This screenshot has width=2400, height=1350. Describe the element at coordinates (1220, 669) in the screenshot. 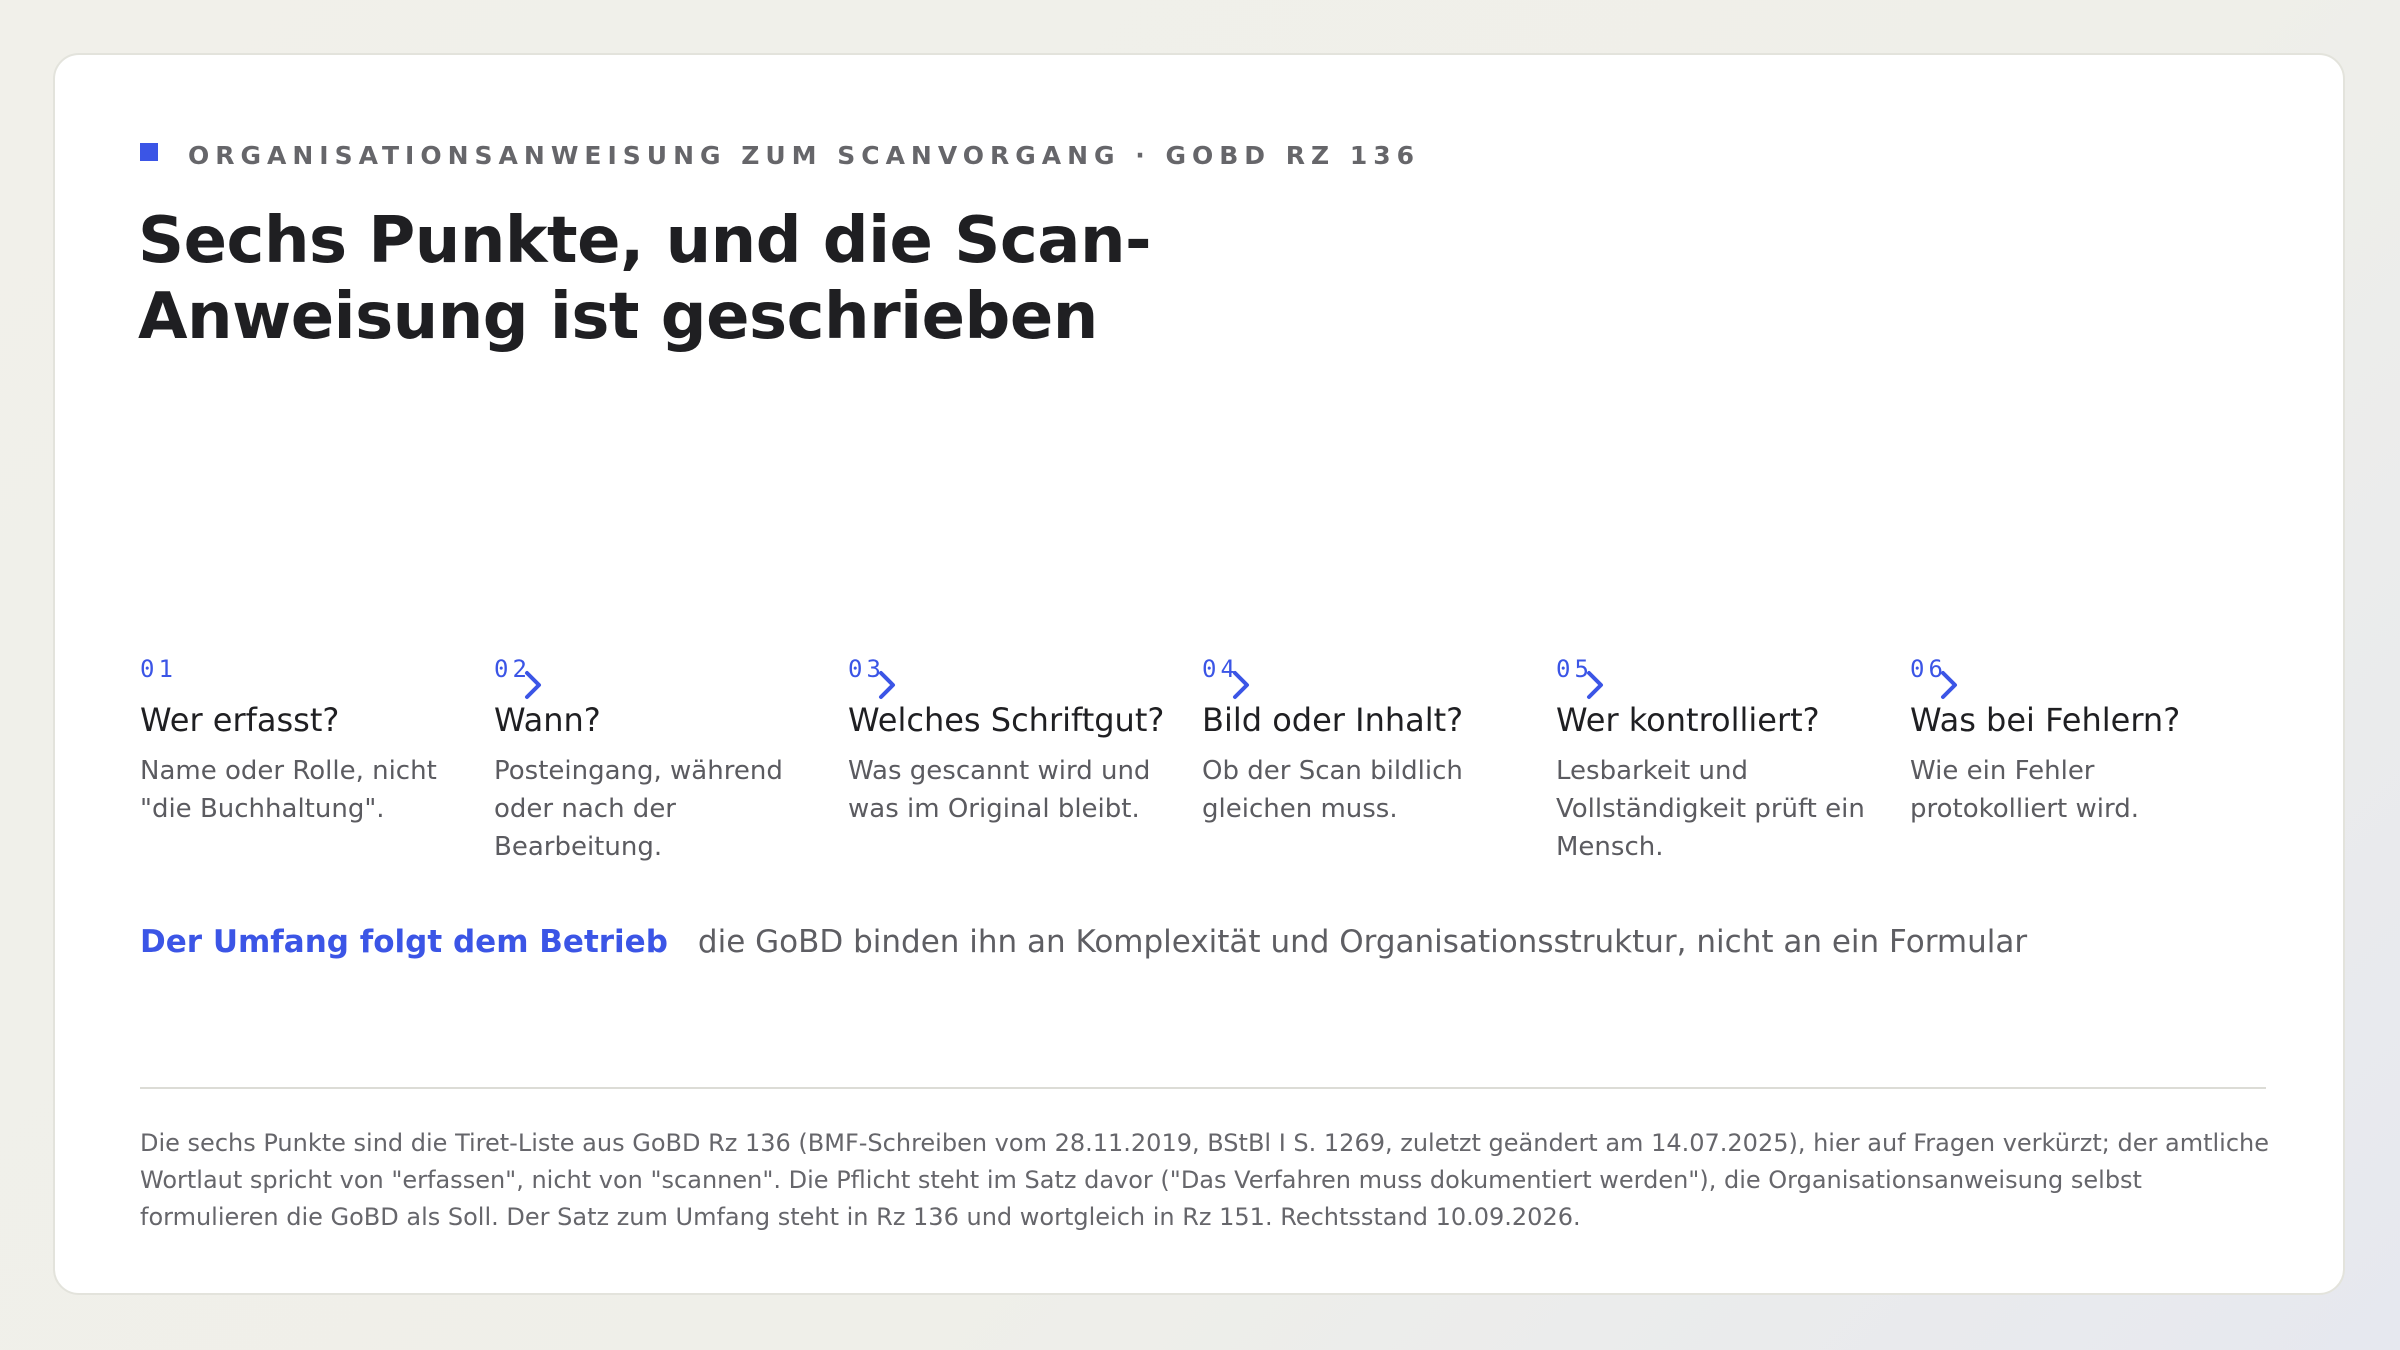

I see `step-number: 04` at that location.